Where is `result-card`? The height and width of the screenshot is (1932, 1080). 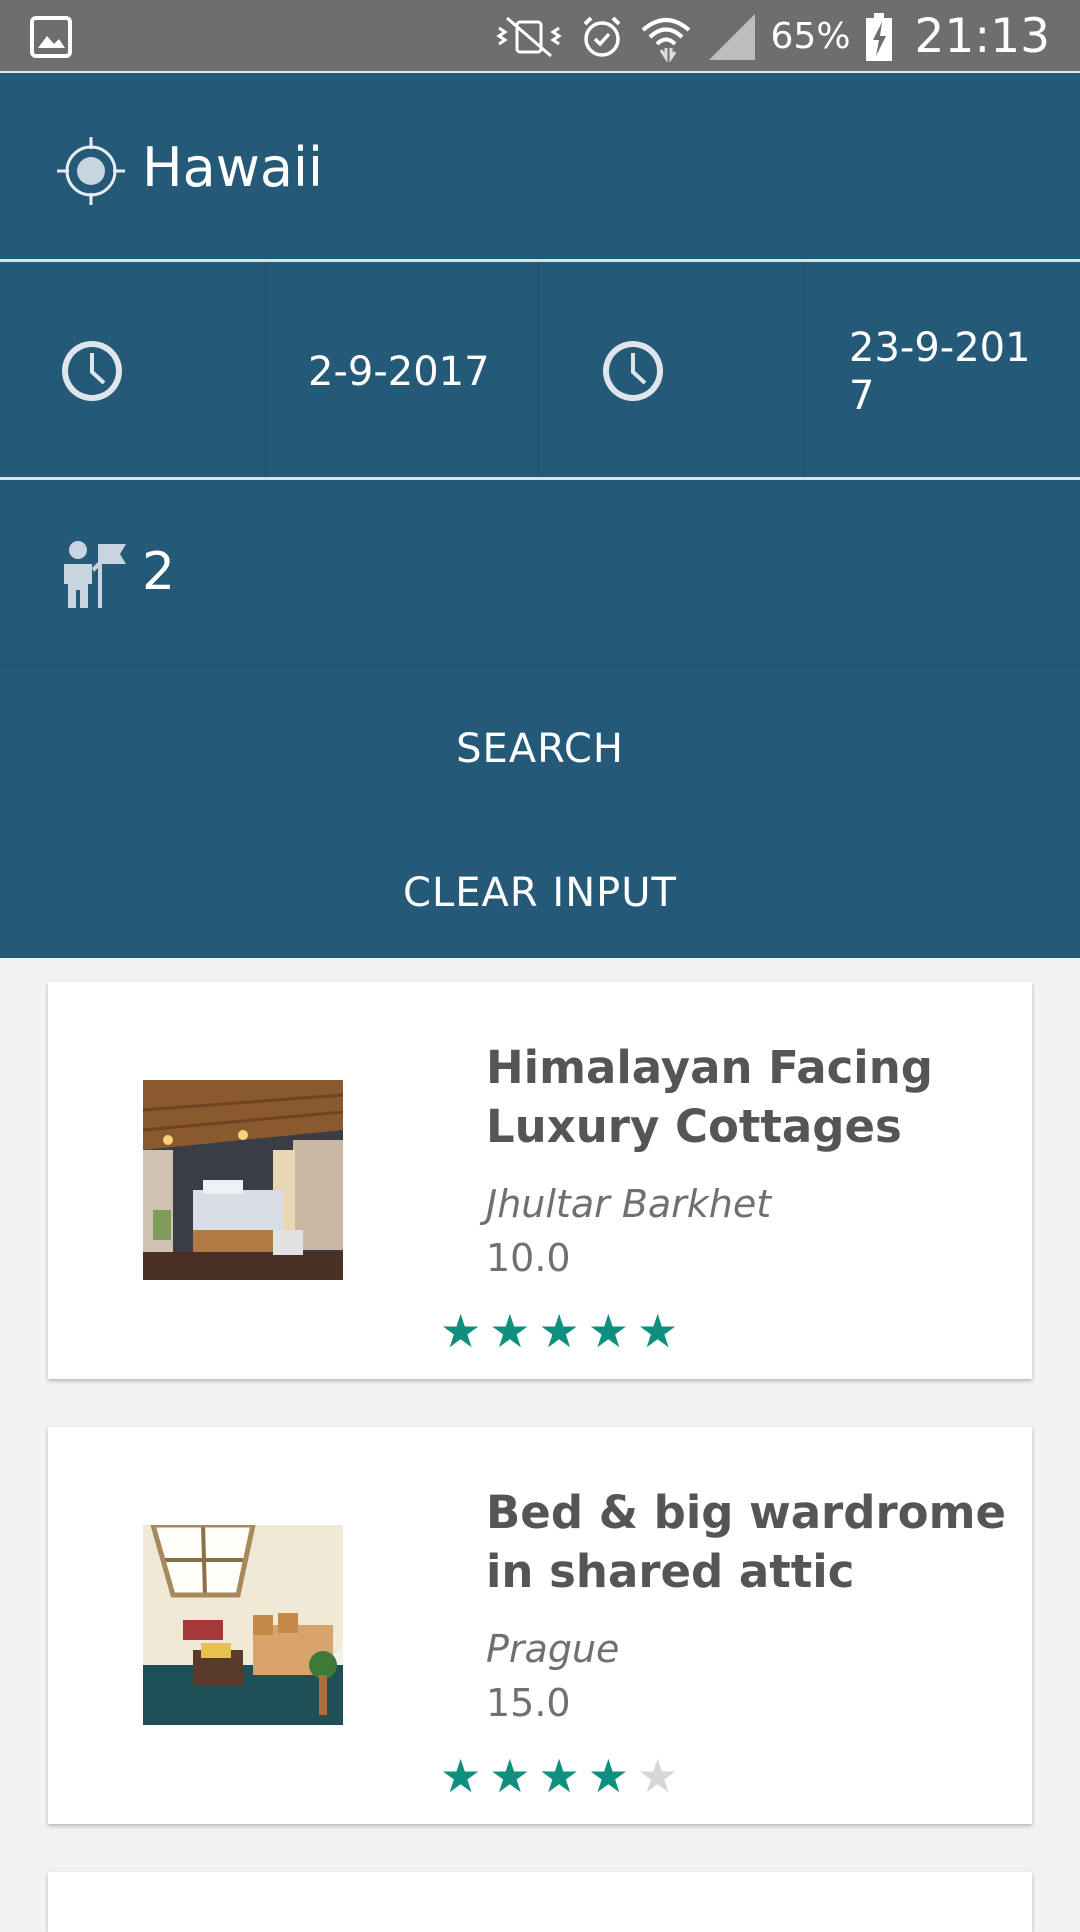 result-card is located at coordinates (540, 1902).